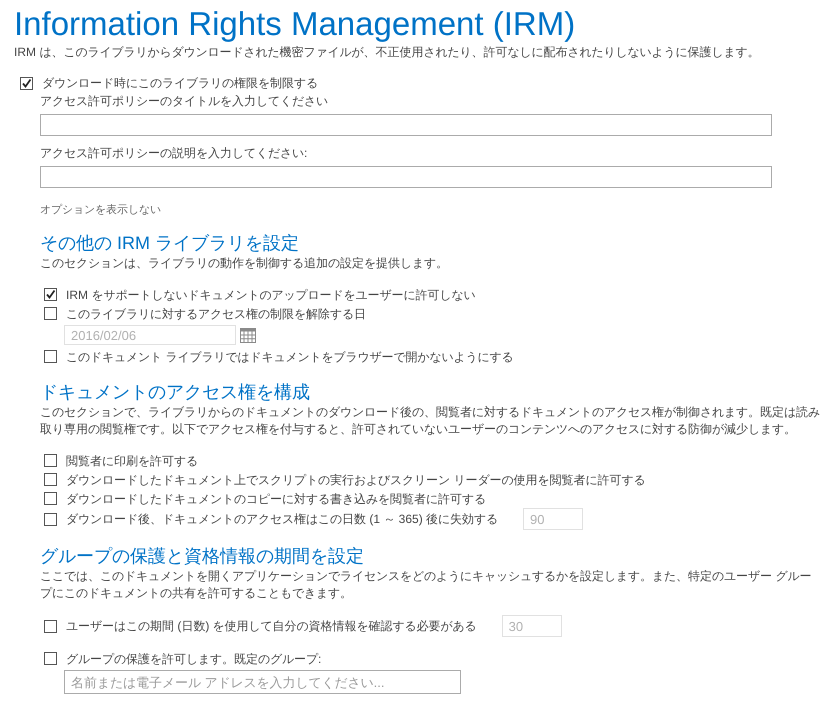  What do you see at coordinates (406, 177) in the screenshot?
I see `policy-description-field` at bounding box center [406, 177].